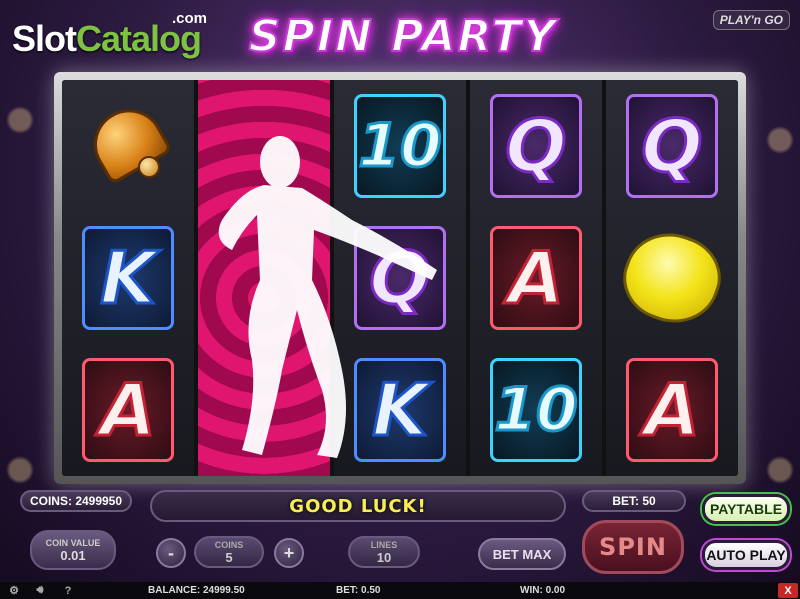  Describe the element at coordinates (99, 501) in the screenshot. I see `coins-value: 2499950` at that location.